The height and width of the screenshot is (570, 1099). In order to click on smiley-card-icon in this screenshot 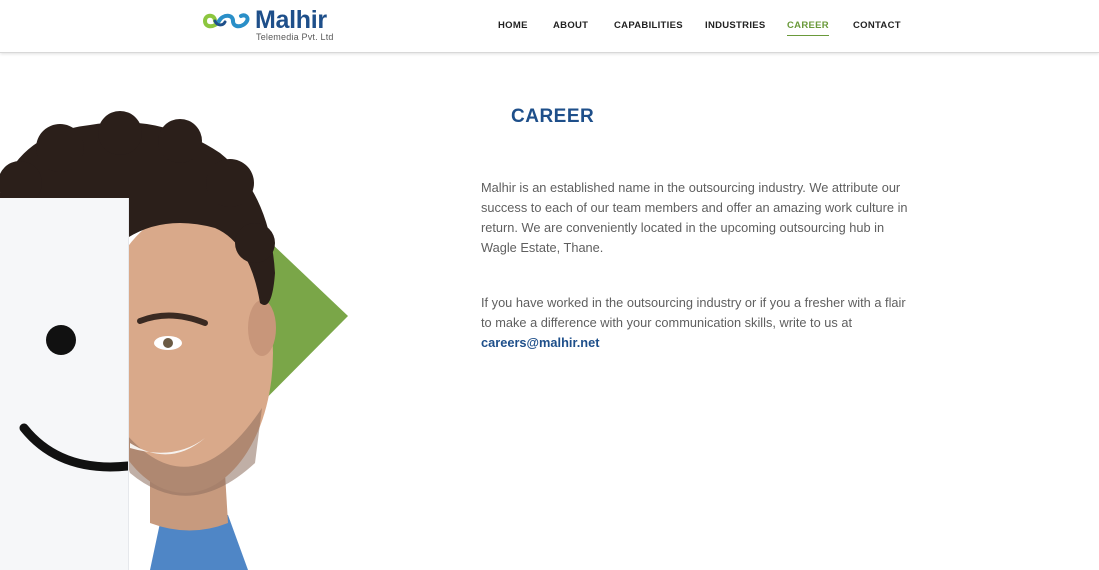, I will do `click(66, 384)`.